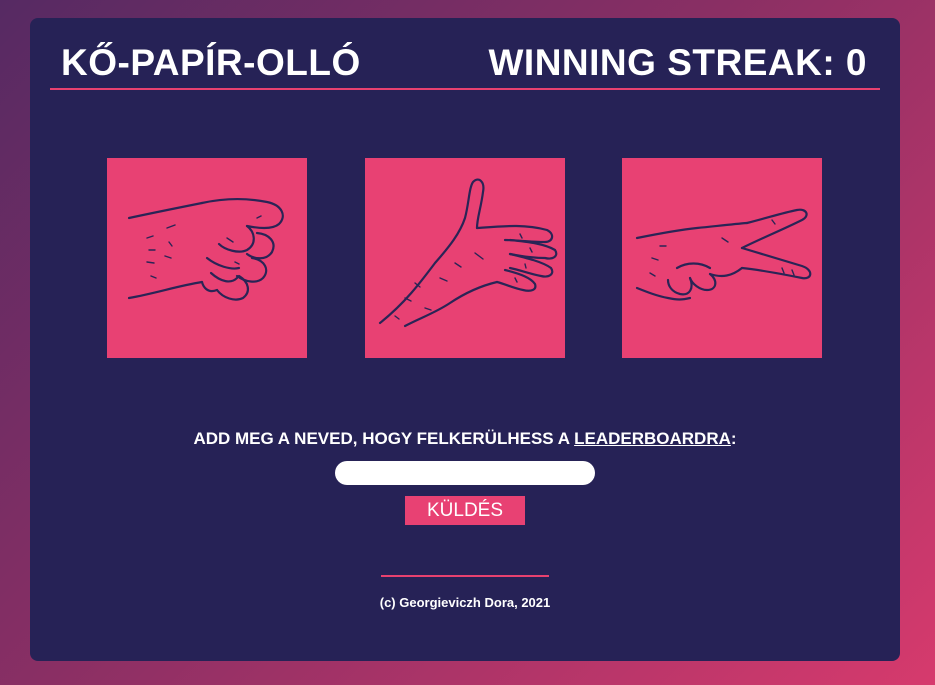  I want to click on scissors-choice-button, so click(722, 258).